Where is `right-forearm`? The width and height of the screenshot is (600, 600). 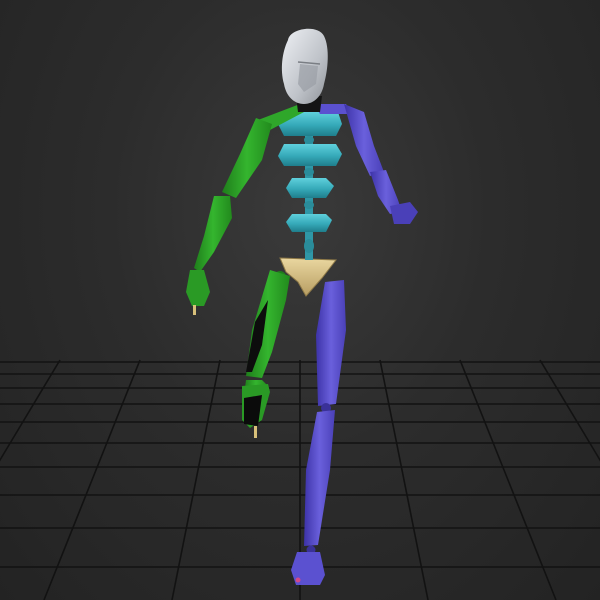
right-forearm is located at coordinates (213, 234).